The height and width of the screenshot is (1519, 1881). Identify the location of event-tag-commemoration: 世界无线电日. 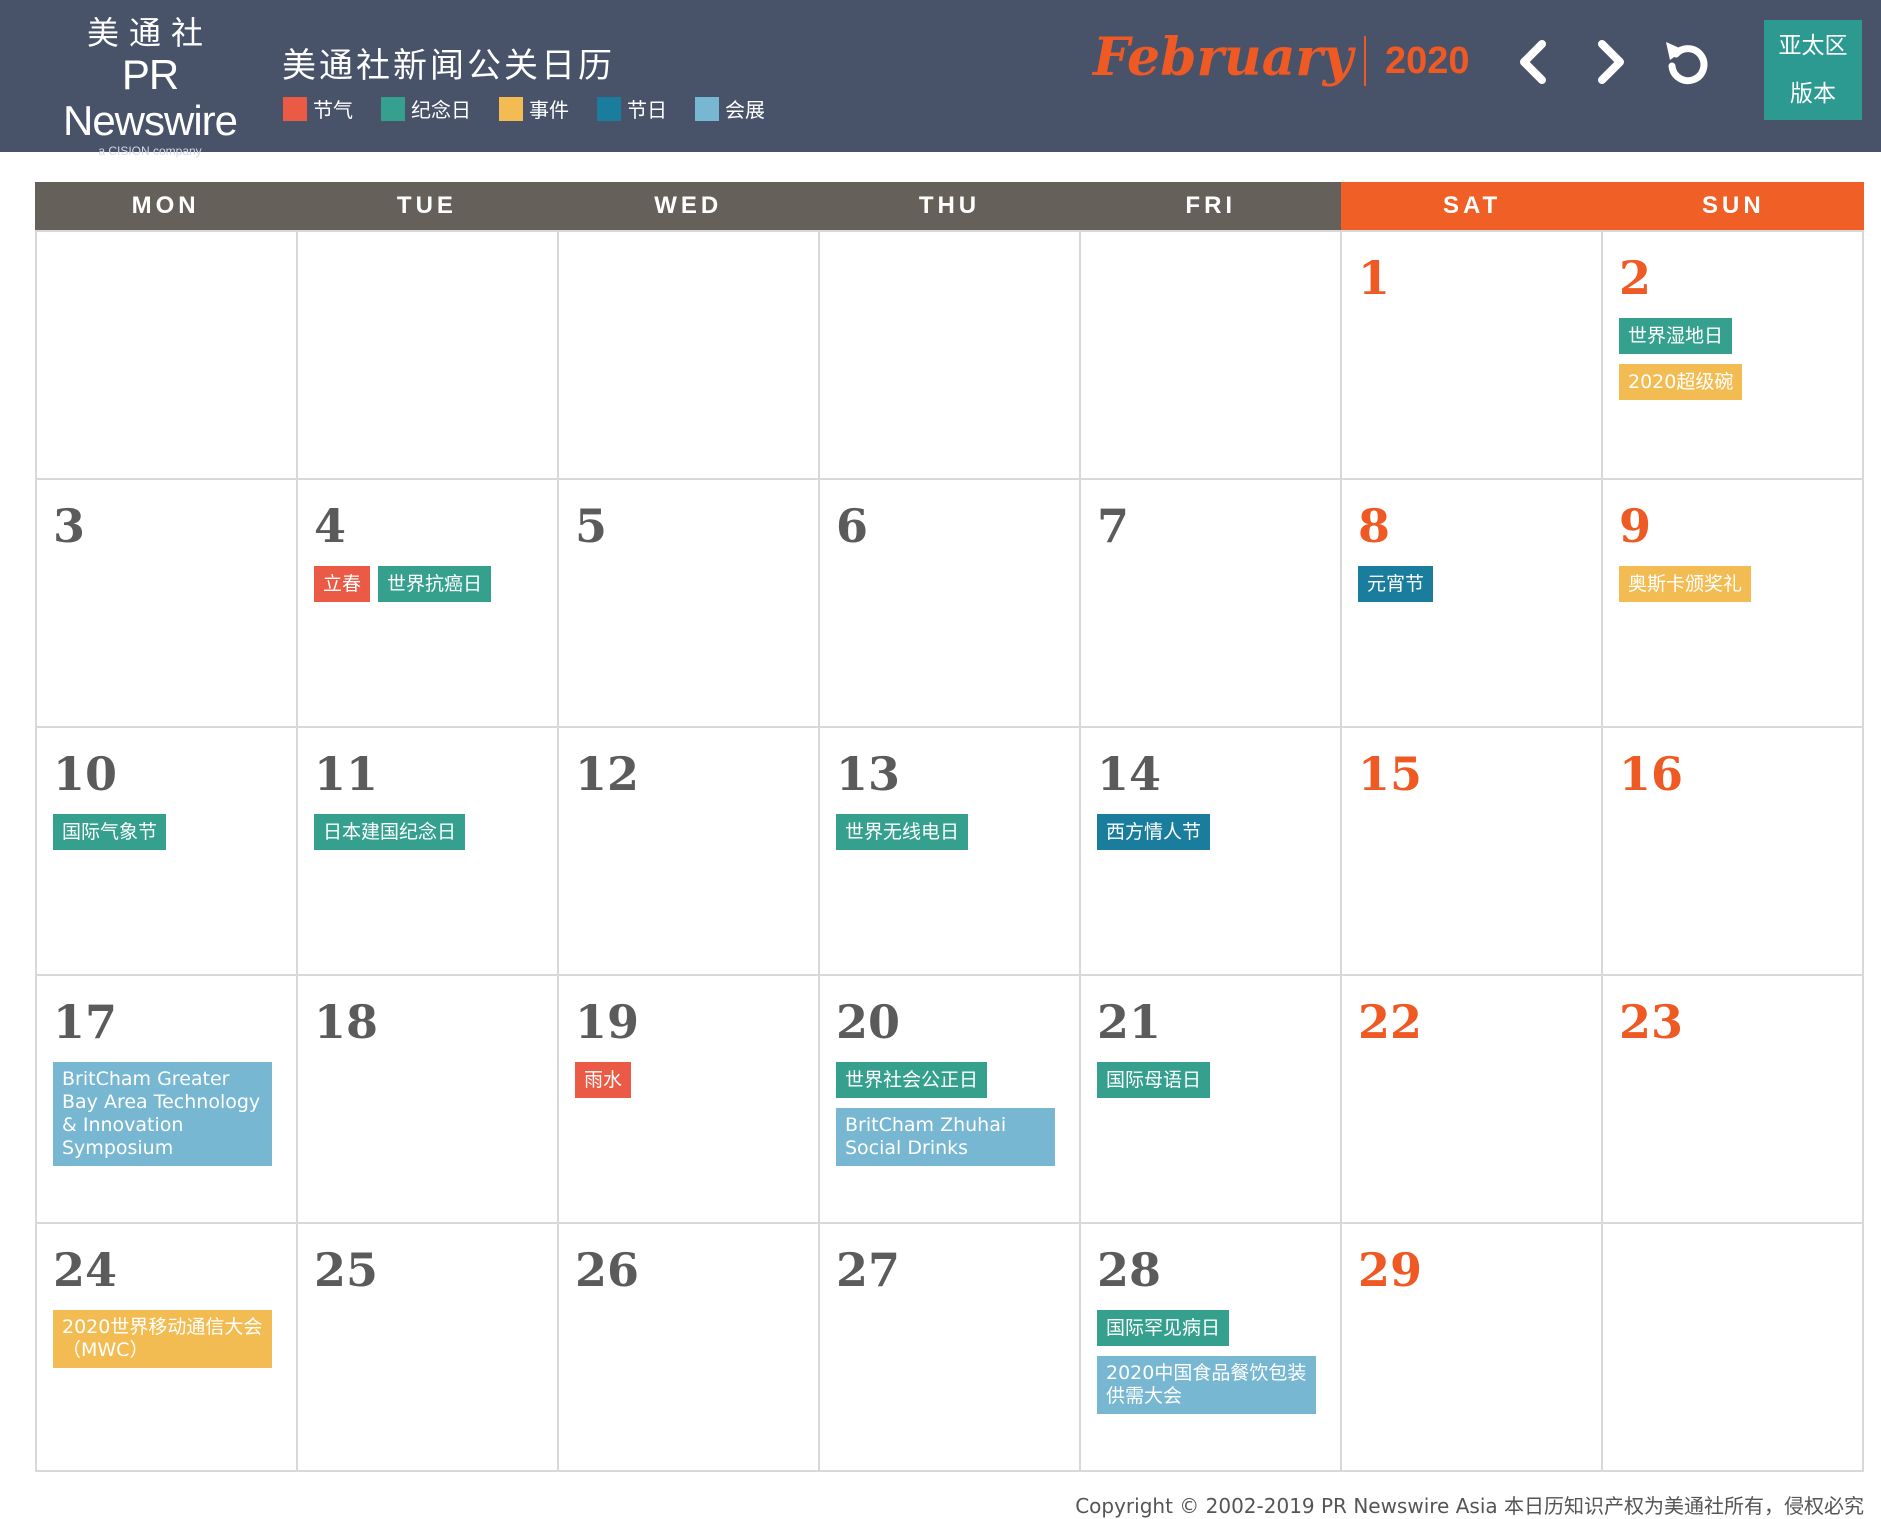
(902, 832).